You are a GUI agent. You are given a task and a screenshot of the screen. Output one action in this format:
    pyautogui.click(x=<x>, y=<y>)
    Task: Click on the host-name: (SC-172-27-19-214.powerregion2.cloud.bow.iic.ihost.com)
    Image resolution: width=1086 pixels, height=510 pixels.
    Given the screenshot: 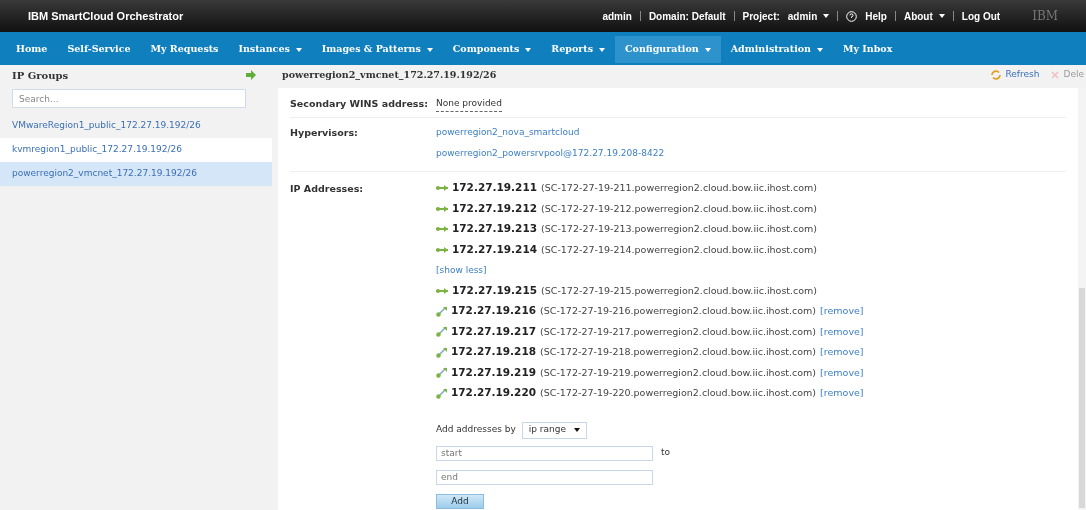 What is the action you would take?
    pyautogui.click(x=679, y=249)
    